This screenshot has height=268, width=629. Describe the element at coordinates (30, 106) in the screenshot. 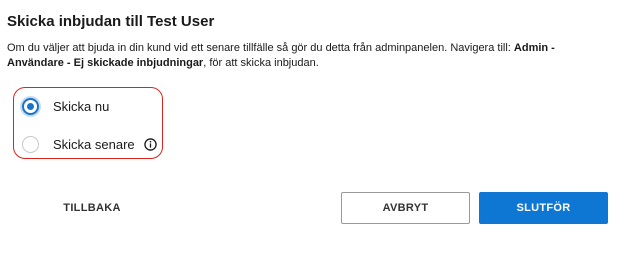

I see `radio-send-now` at that location.